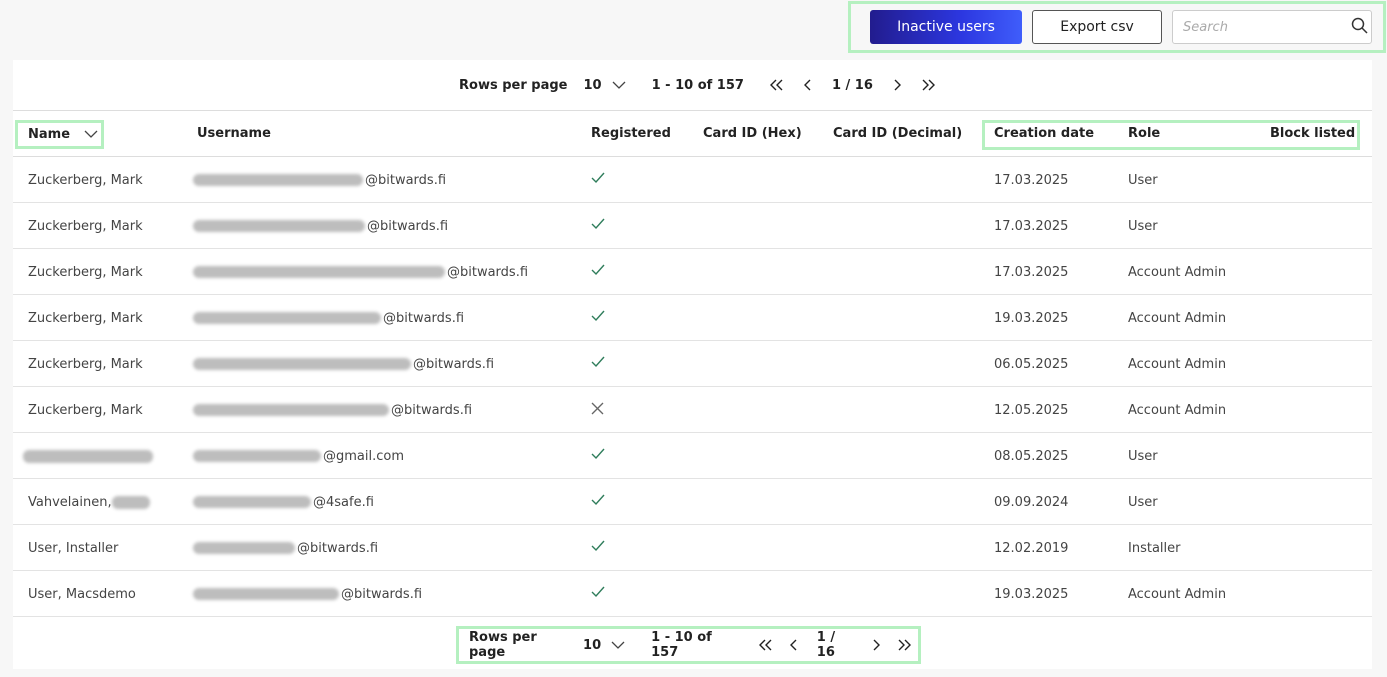 This screenshot has width=1387, height=677. I want to click on name-text: User, Macsdemo, so click(82, 594).